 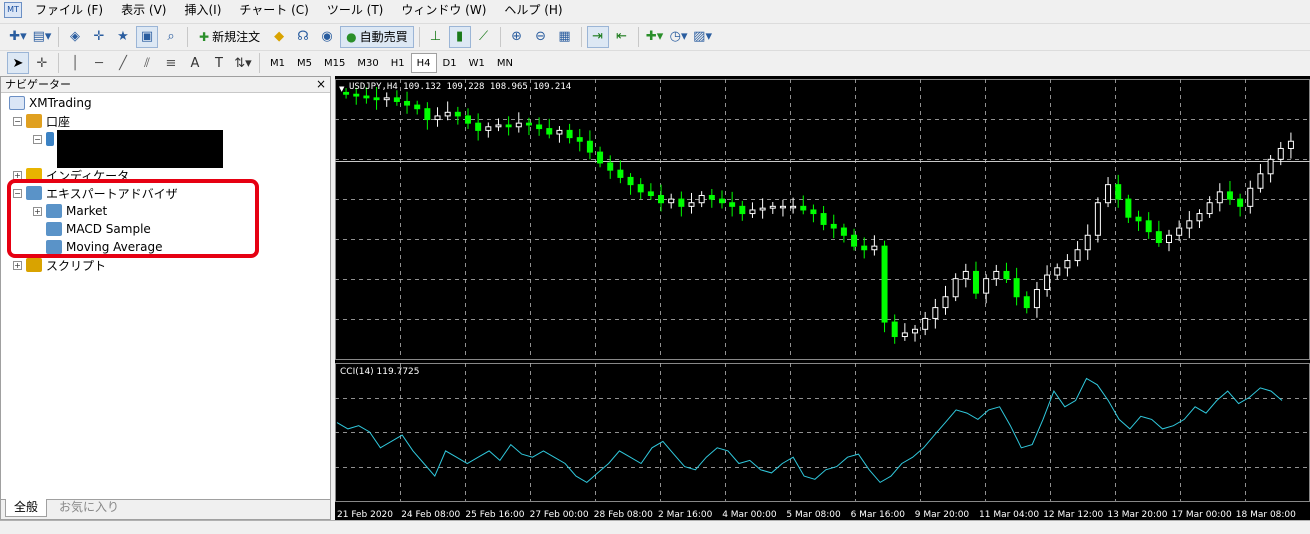 What do you see at coordinates (273, 10) in the screenshot?
I see `menu-chart: チャート (C)` at bounding box center [273, 10].